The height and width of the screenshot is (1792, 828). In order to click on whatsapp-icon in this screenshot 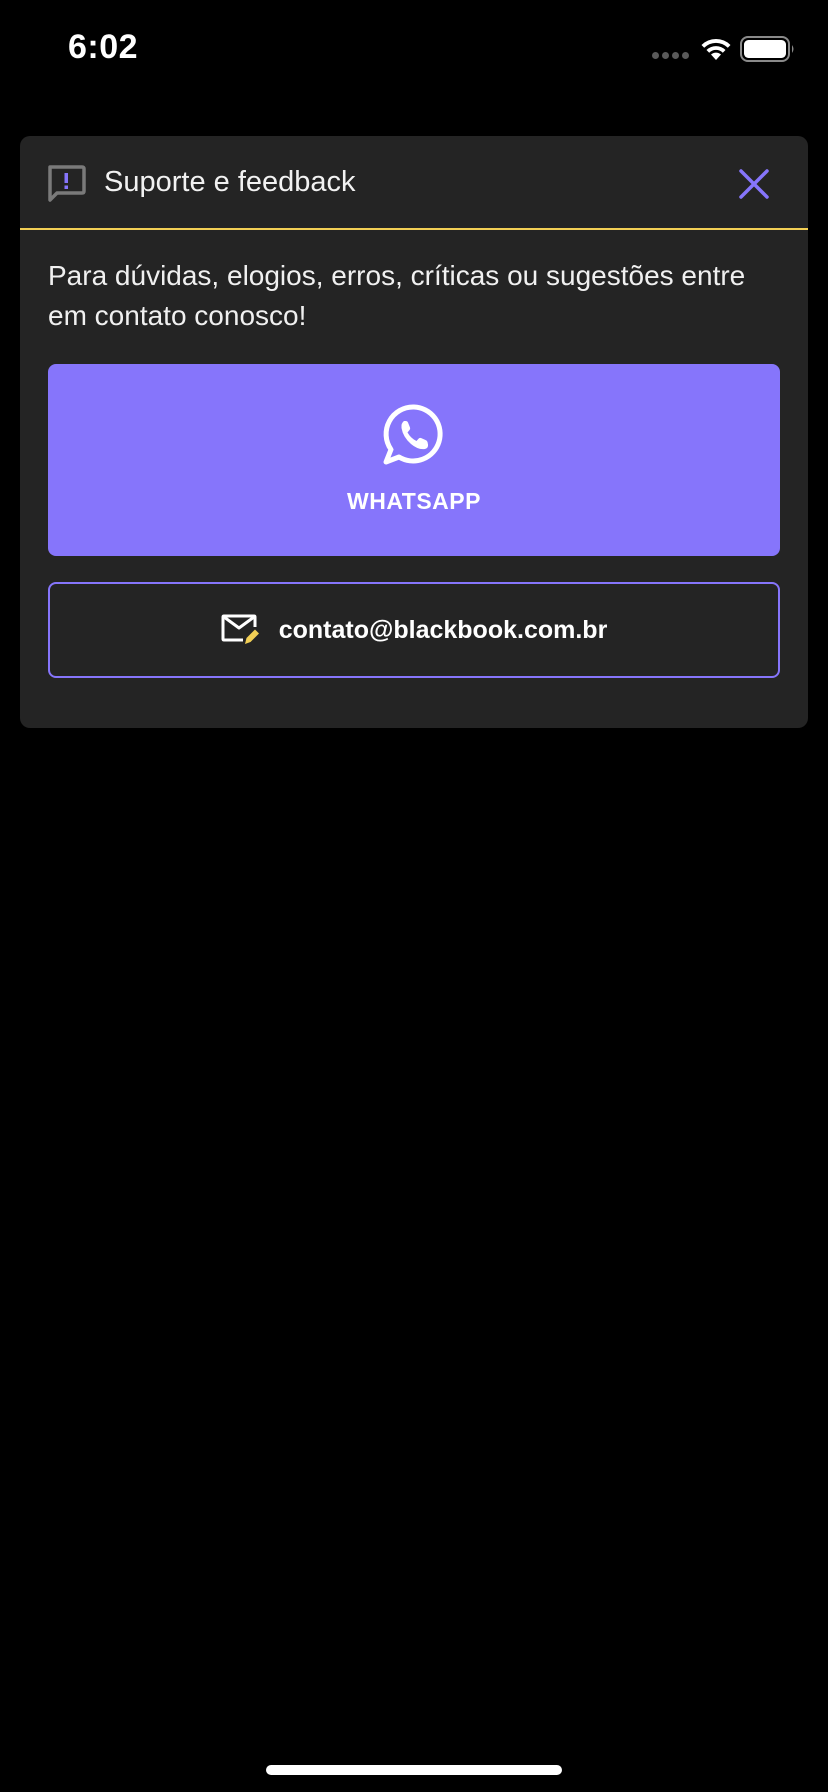, I will do `click(413, 434)`.